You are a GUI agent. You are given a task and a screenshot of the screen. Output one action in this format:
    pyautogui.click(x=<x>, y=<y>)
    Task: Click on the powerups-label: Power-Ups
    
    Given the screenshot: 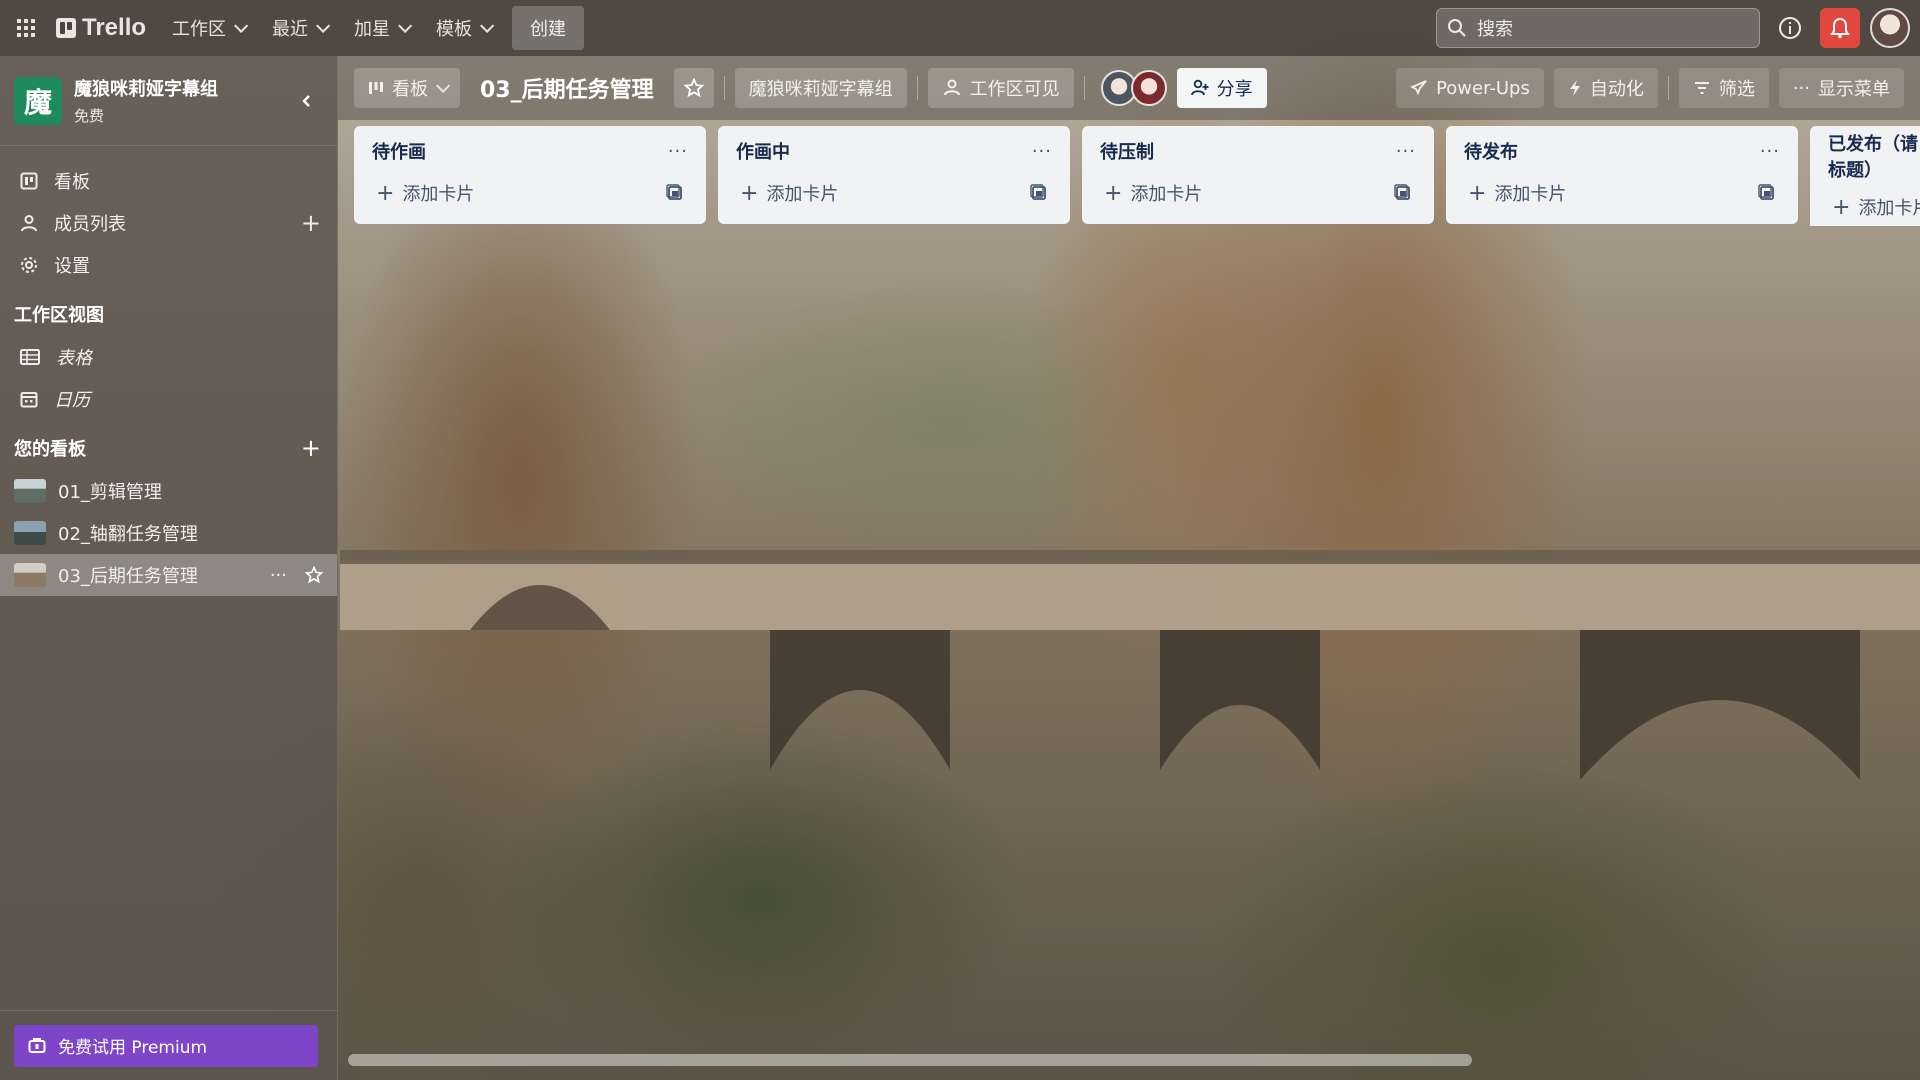 What is the action you would take?
    pyautogui.click(x=1483, y=88)
    